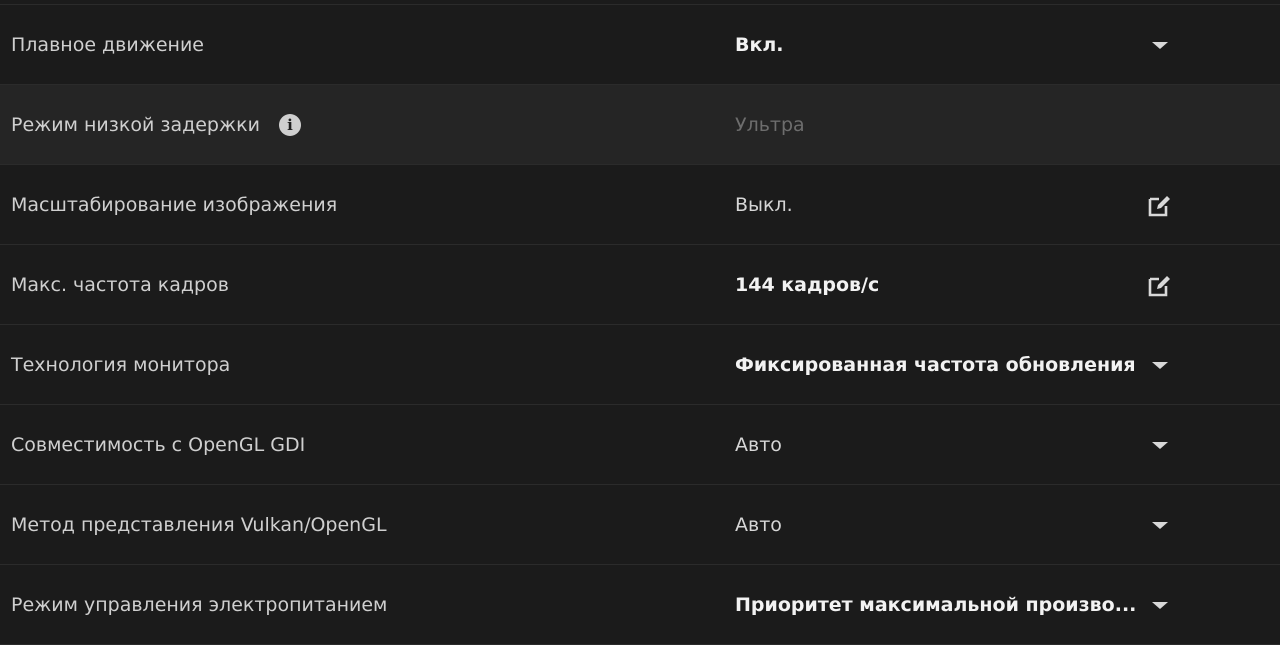 The image size is (1280, 645). What do you see at coordinates (199, 524) in the screenshot?
I see `setting-label: Метод представления Vulkan/OpenGL` at bounding box center [199, 524].